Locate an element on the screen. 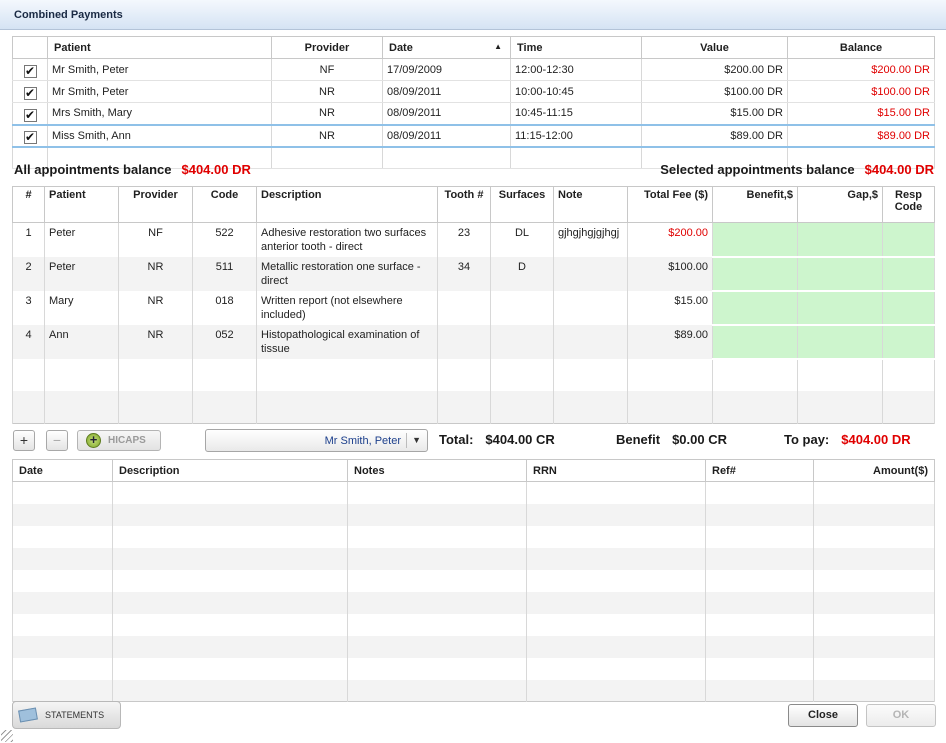  appt-value: $15.00 DR is located at coordinates (714, 113).